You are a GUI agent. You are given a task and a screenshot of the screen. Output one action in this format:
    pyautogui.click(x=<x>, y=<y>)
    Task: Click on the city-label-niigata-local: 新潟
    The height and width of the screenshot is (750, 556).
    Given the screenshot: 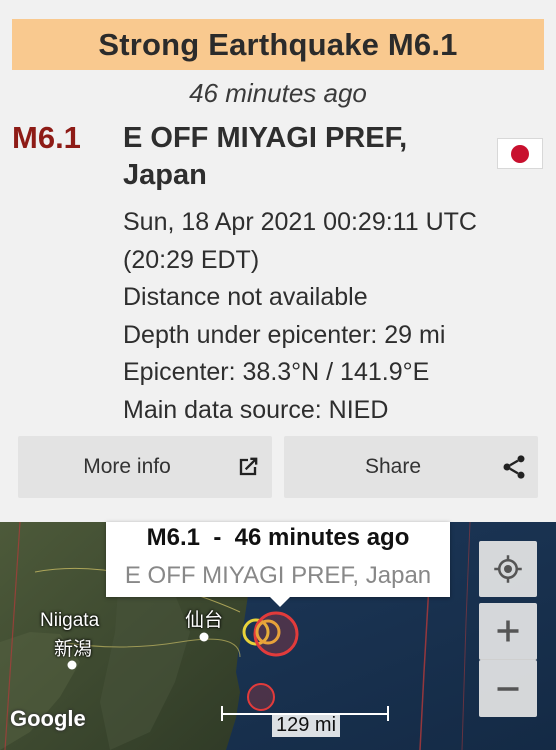 What is the action you would take?
    pyautogui.click(x=73, y=649)
    